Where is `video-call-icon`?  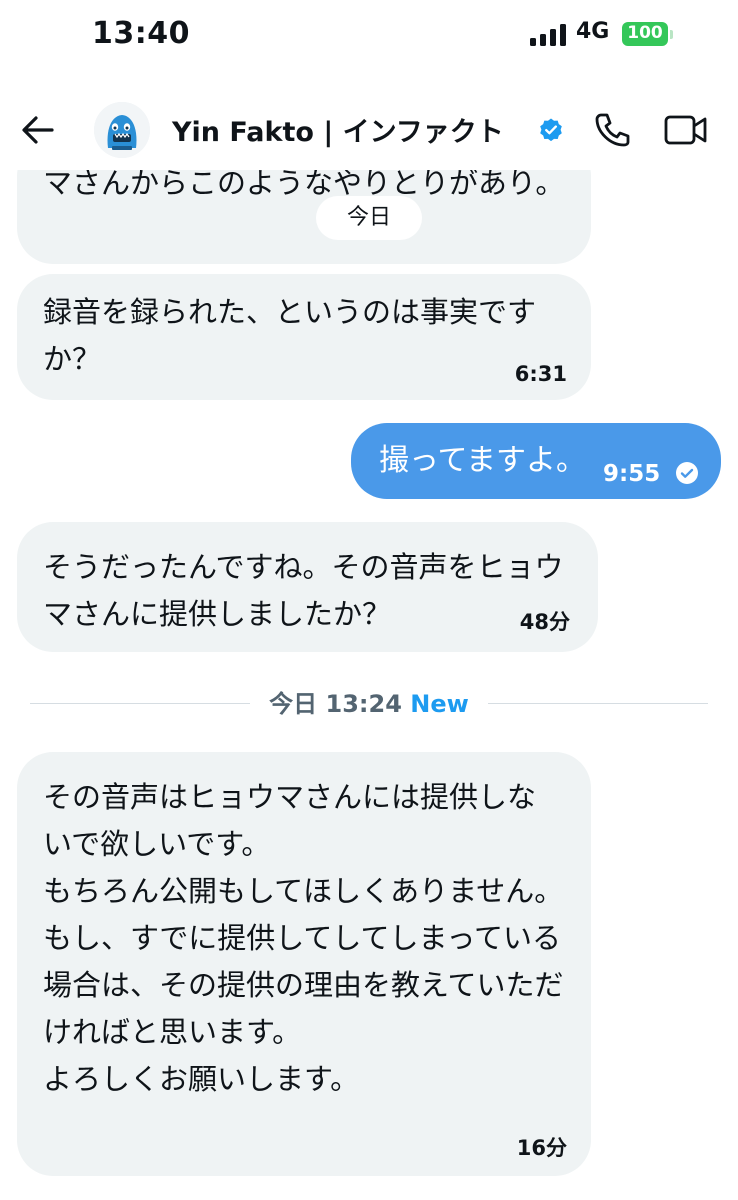
video-call-icon is located at coordinates (686, 130).